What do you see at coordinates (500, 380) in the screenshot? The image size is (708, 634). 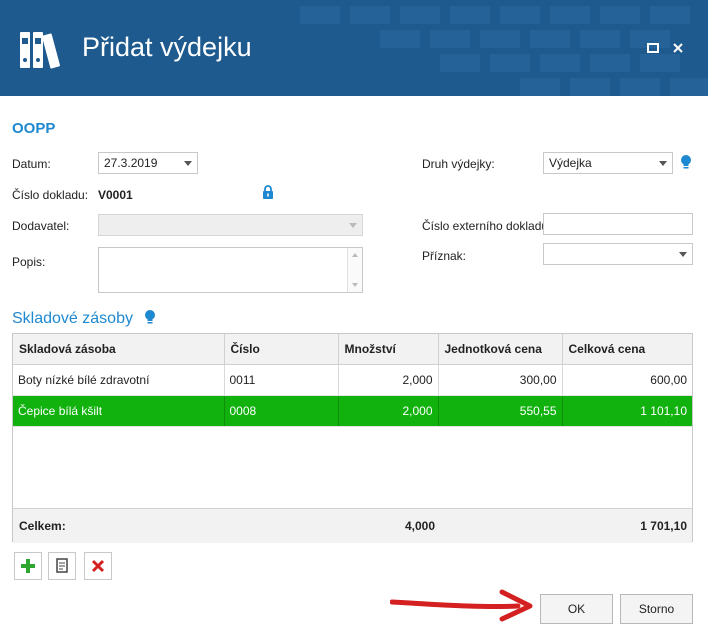 I see `cell-unit-price: 300,00` at bounding box center [500, 380].